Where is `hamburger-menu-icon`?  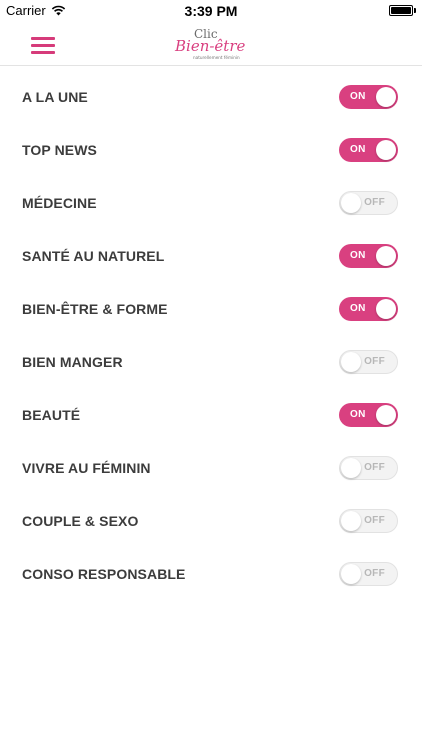
hamburger-menu-icon is located at coordinates (43, 45).